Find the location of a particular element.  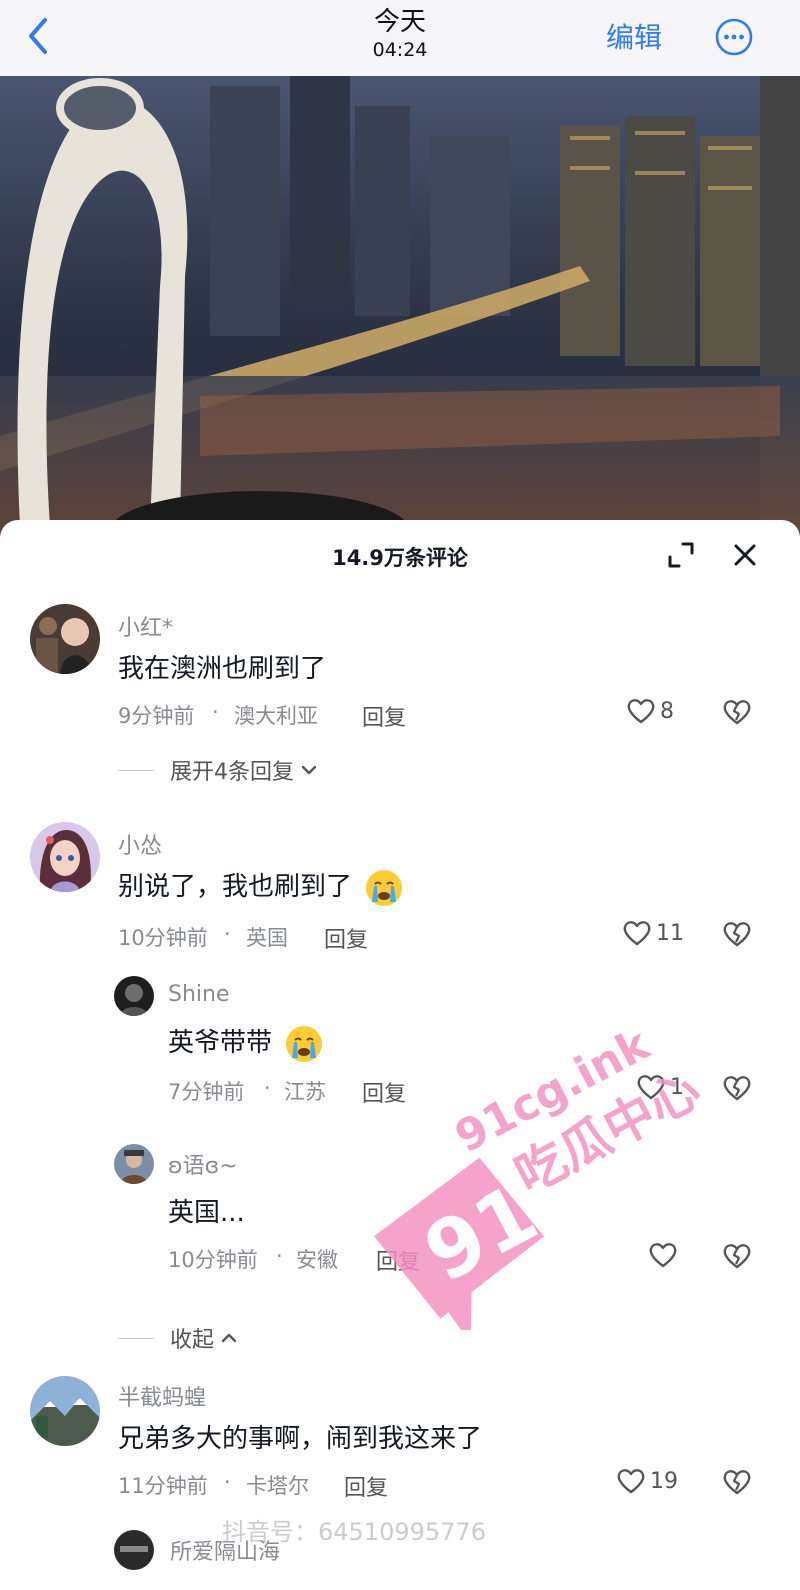

top-nav-bar: 今天 04:24 编辑 is located at coordinates (400, 38).